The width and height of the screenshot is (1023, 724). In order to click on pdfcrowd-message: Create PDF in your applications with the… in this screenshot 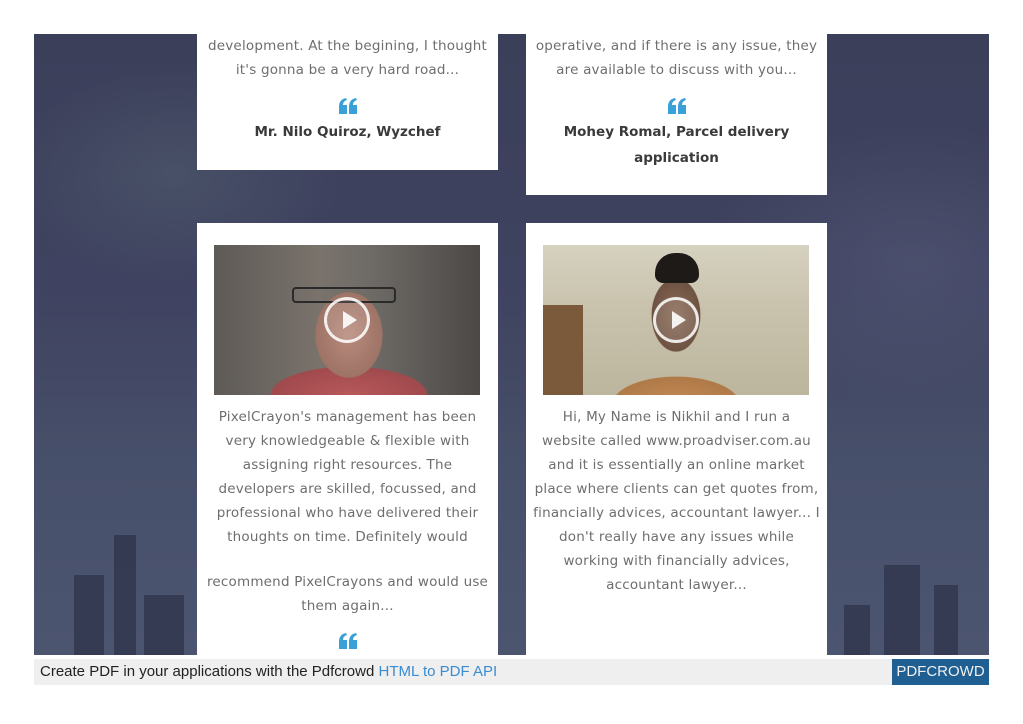, I will do `click(207, 671)`.